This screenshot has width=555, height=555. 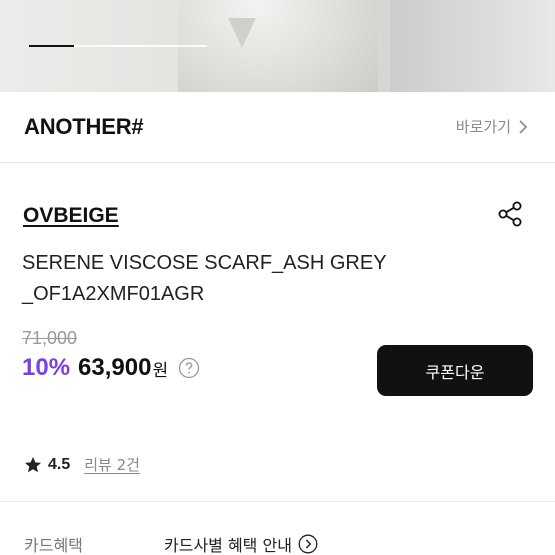 I want to click on product-title-line-1: SERENE VISCOSE SCARF_ASH GREY, so click(x=204, y=263).